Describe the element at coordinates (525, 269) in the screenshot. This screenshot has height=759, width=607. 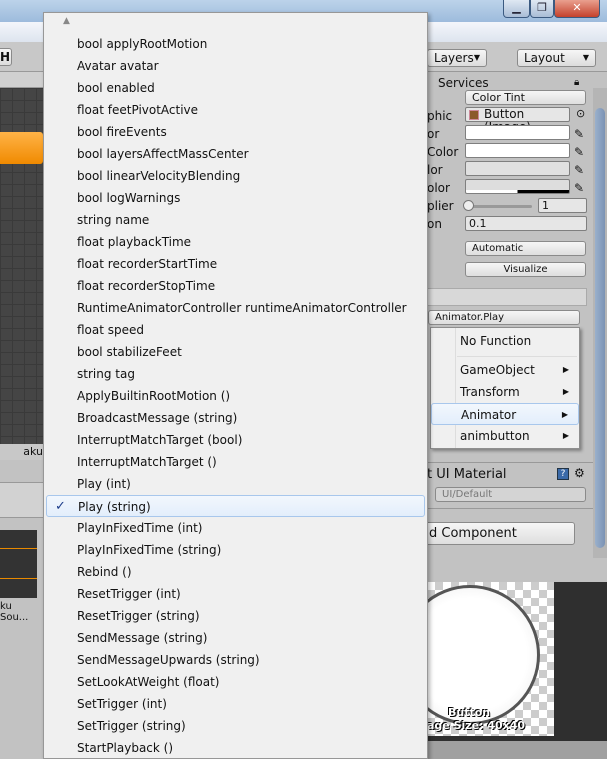
I see `visualize-button: Visualize` at that location.